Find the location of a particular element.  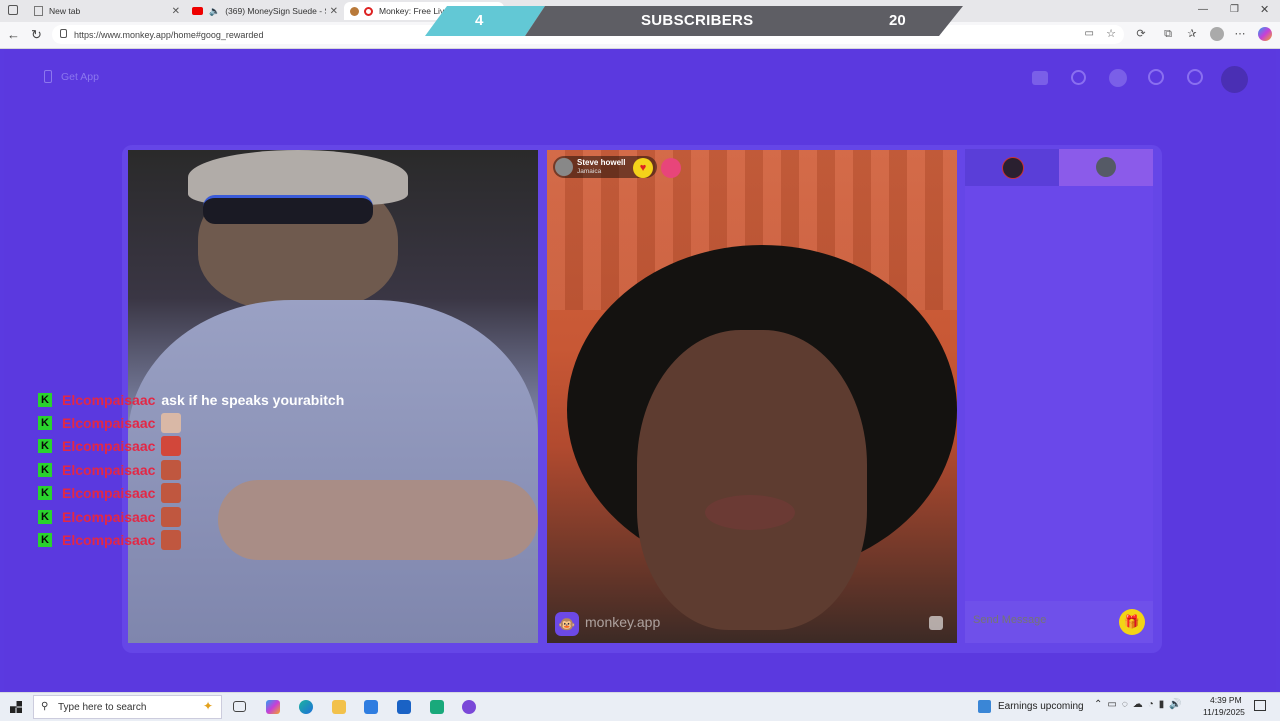

watermark: monkey.app is located at coordinates (623, 622).